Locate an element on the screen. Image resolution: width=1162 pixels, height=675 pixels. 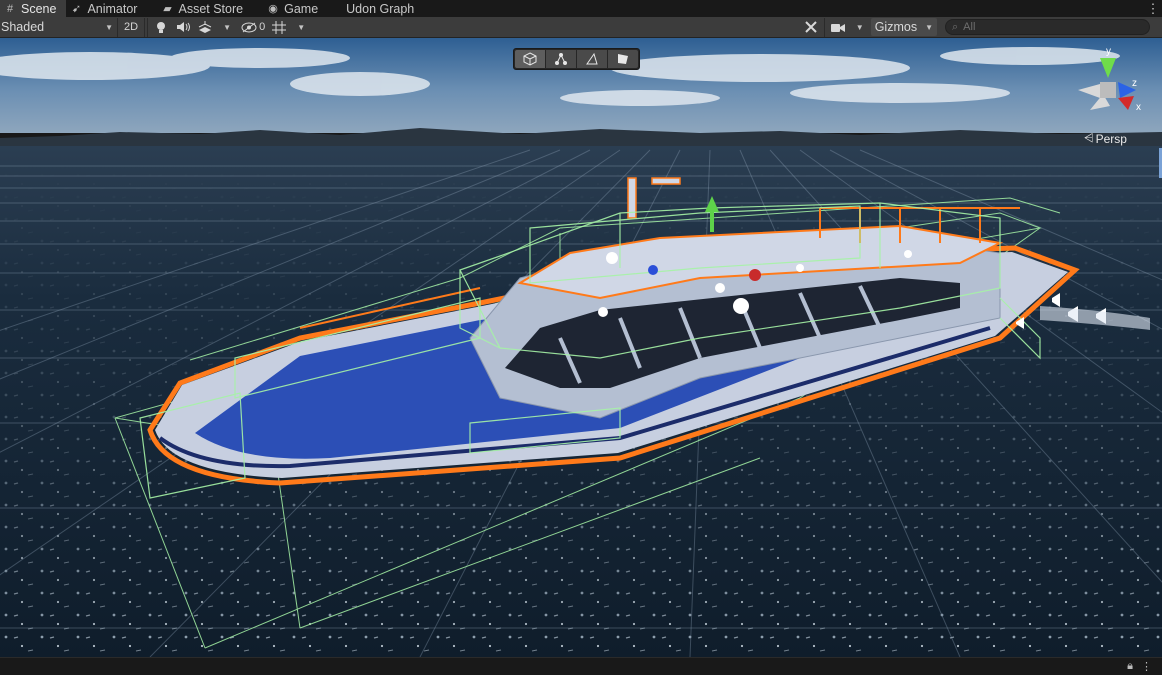
effects-toggle-icon is located at coordinates (205, 27).